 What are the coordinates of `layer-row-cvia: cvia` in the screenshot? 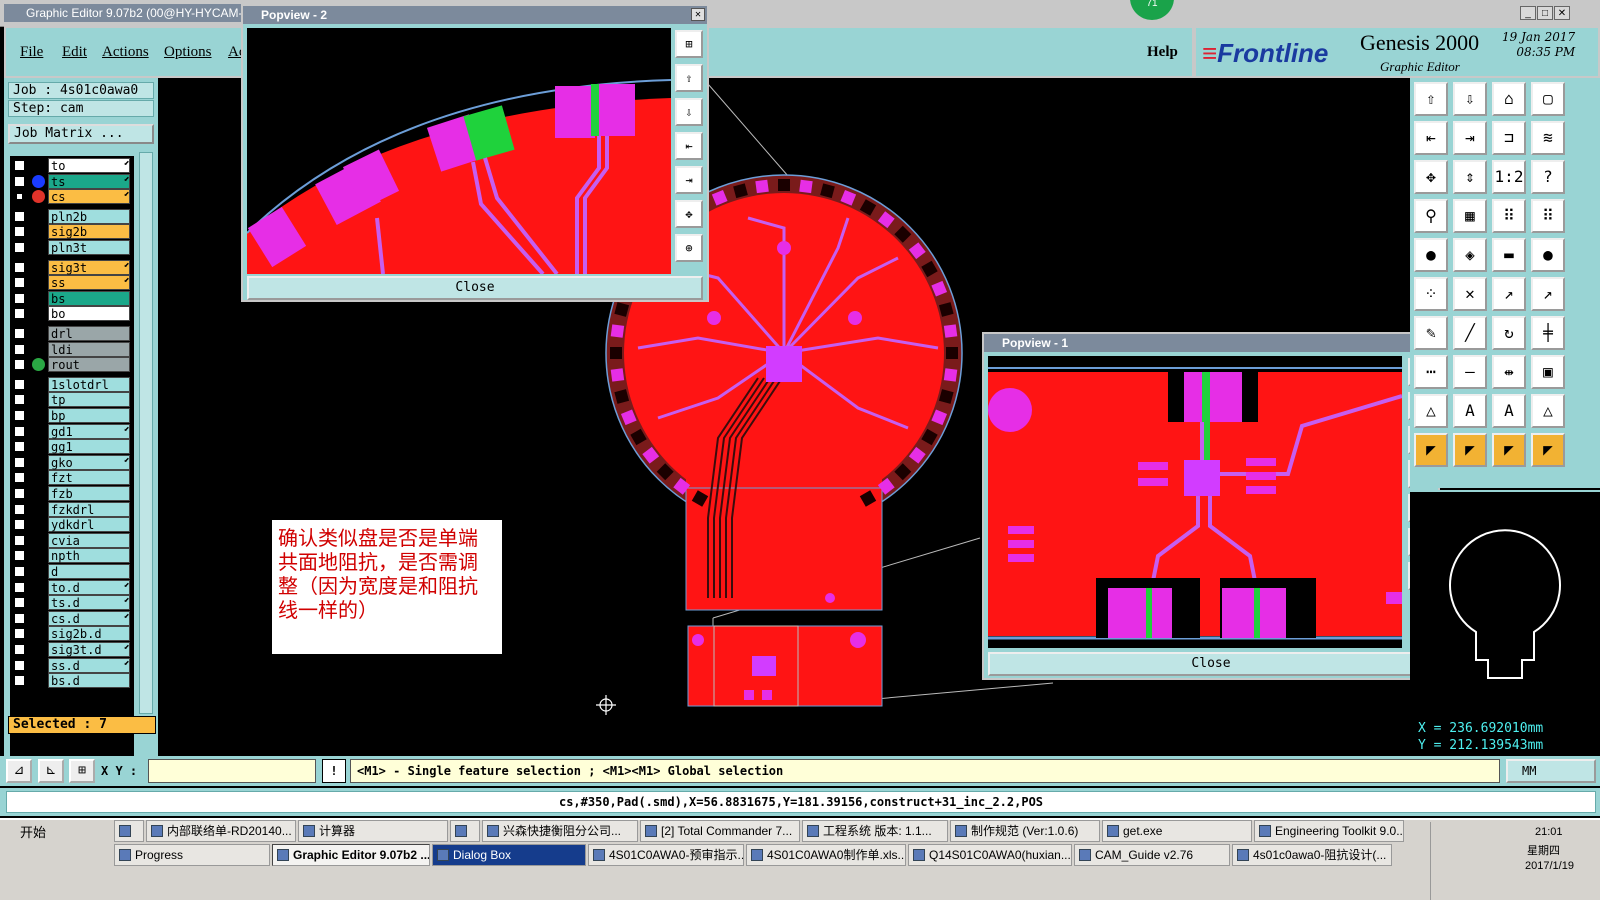 It's located at (72, 540).